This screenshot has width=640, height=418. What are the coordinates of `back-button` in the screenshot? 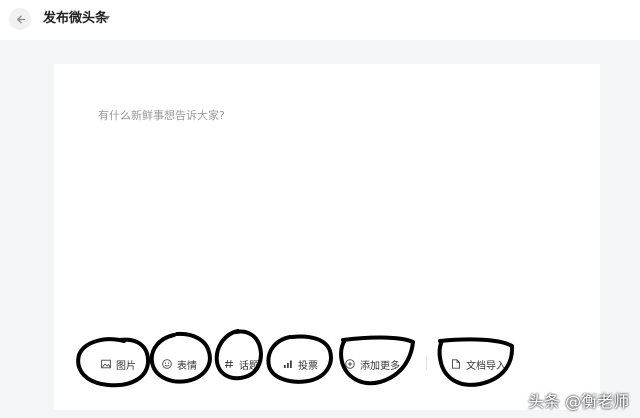 It's located at (20, 19).